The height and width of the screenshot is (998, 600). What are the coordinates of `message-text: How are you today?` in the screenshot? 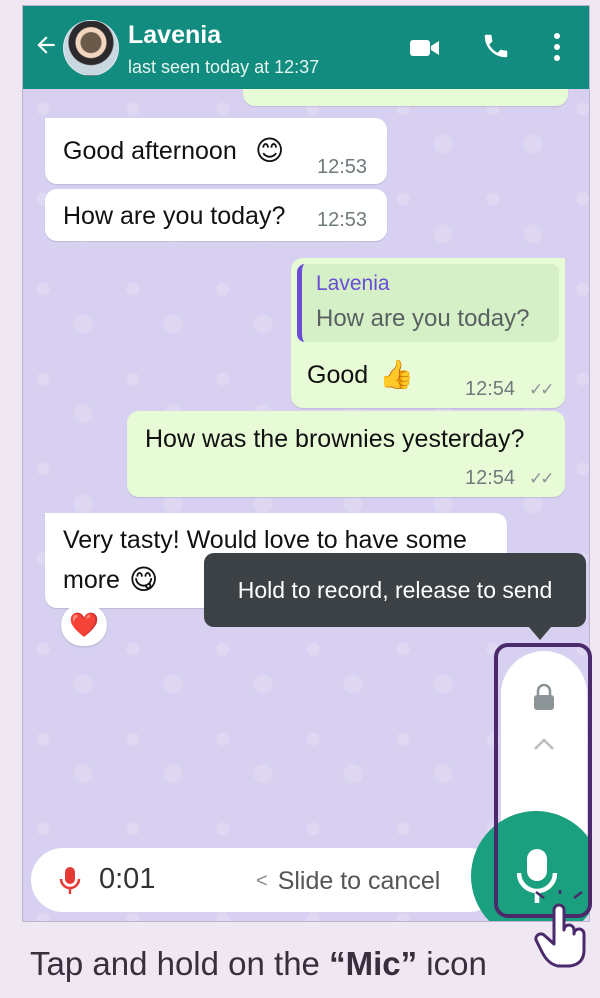 It's located at (174, 216).